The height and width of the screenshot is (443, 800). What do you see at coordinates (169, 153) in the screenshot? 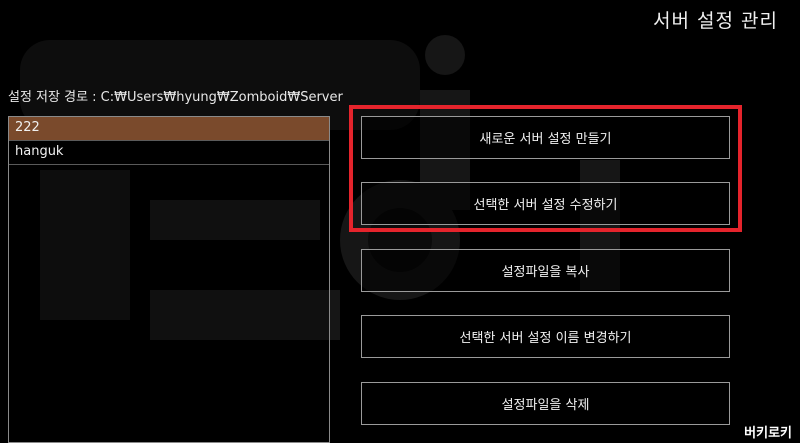
I see `list-item: hanguk` at bounding box center [169, 153].